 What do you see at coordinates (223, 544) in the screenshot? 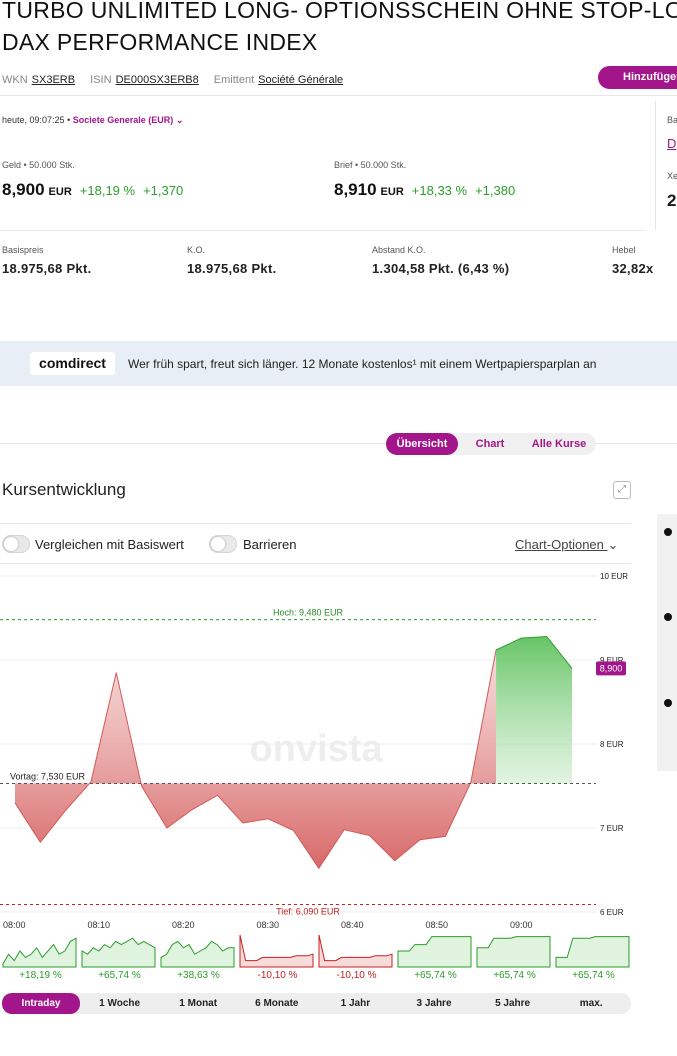
I see `barriers-toggle` at bounding box center [223, 544].